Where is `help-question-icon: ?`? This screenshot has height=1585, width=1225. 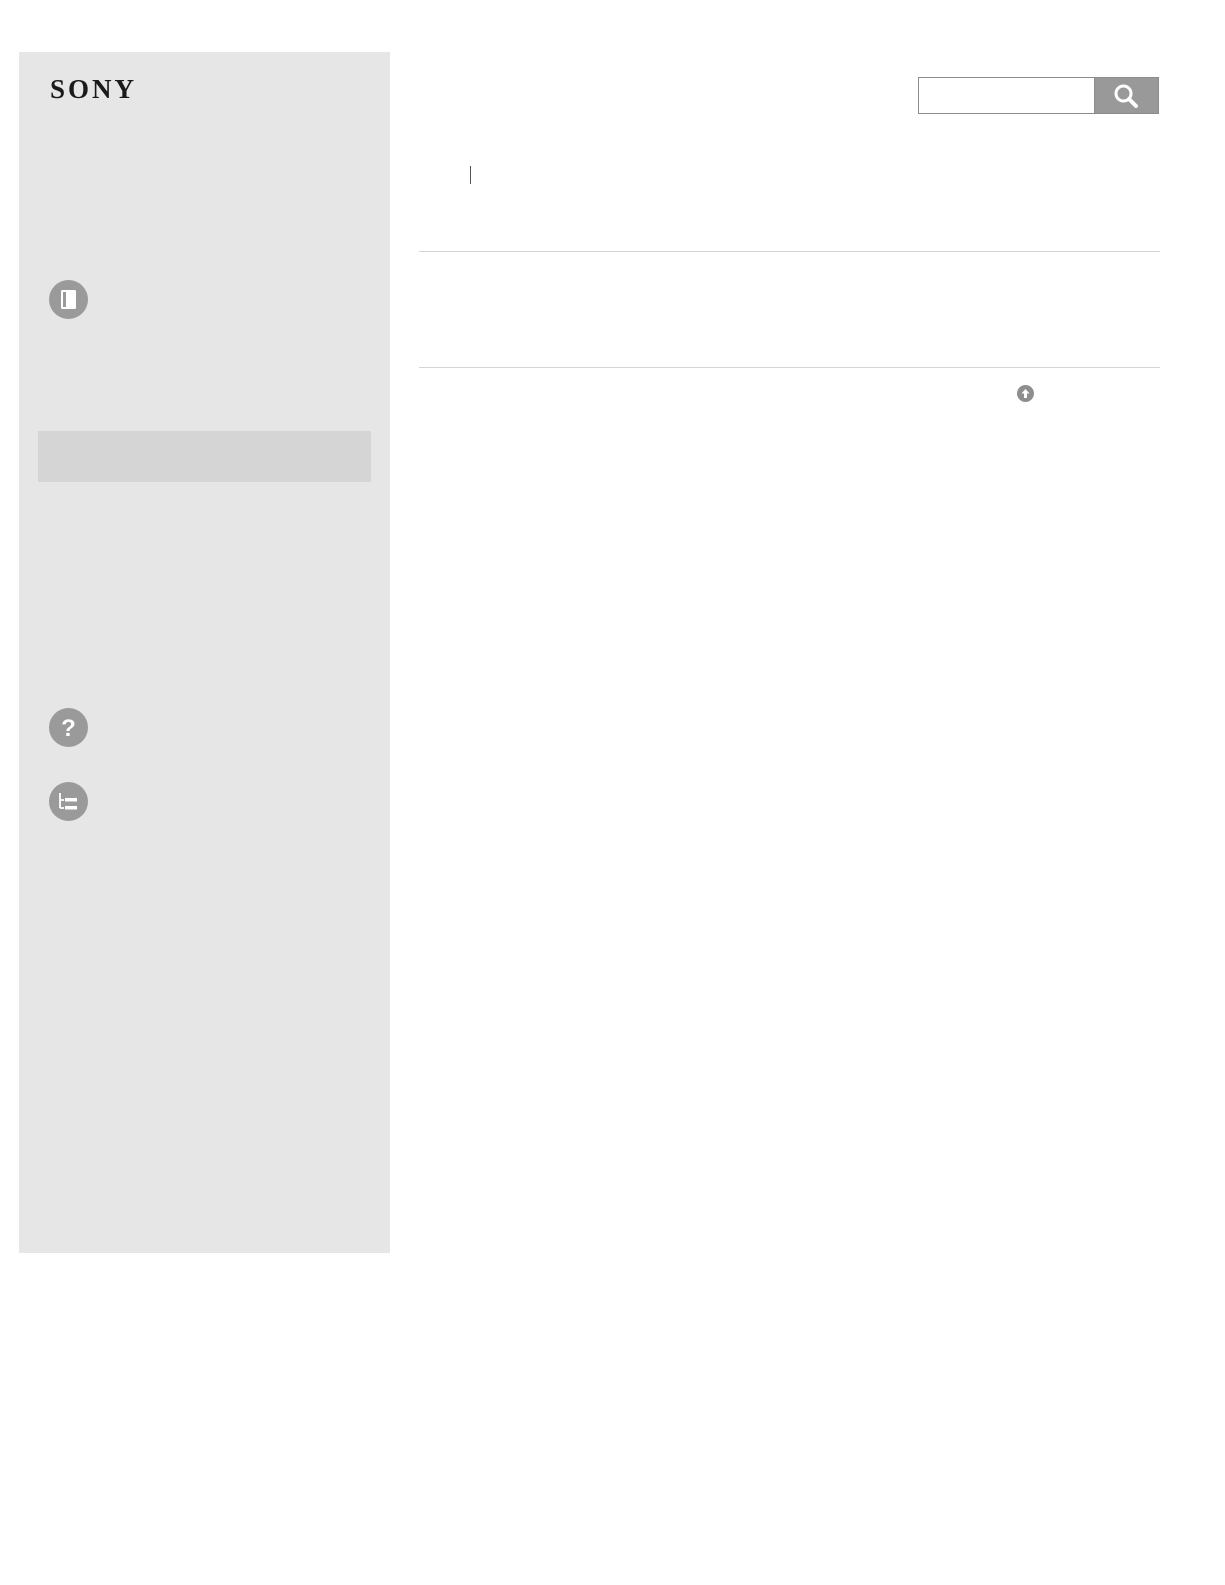
help-question-icon: ? is located at coordinates (68, 727).